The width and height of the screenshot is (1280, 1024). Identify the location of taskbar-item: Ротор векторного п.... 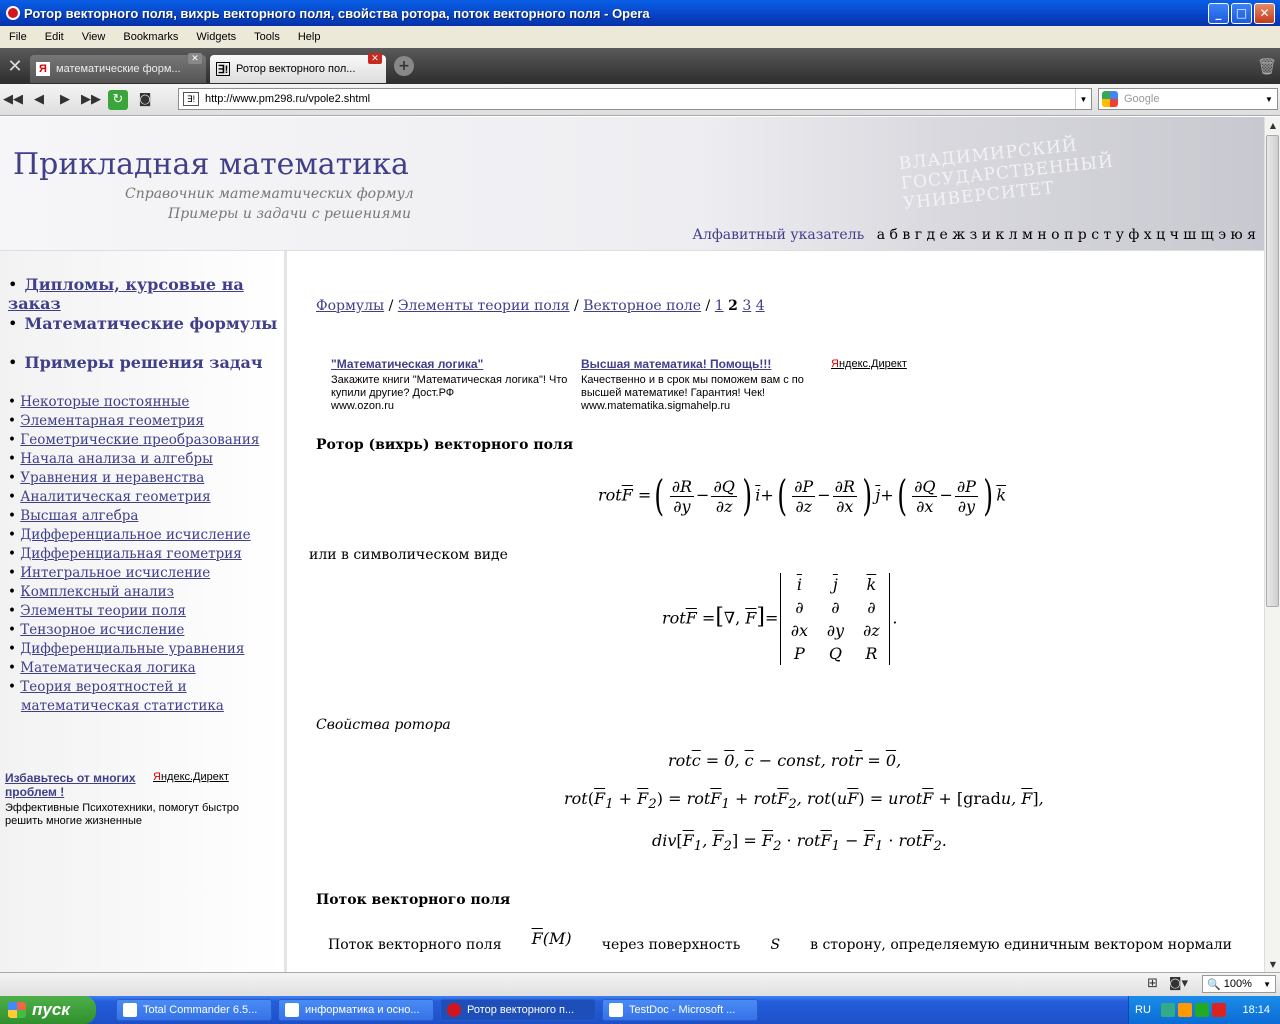
(518, 1010).